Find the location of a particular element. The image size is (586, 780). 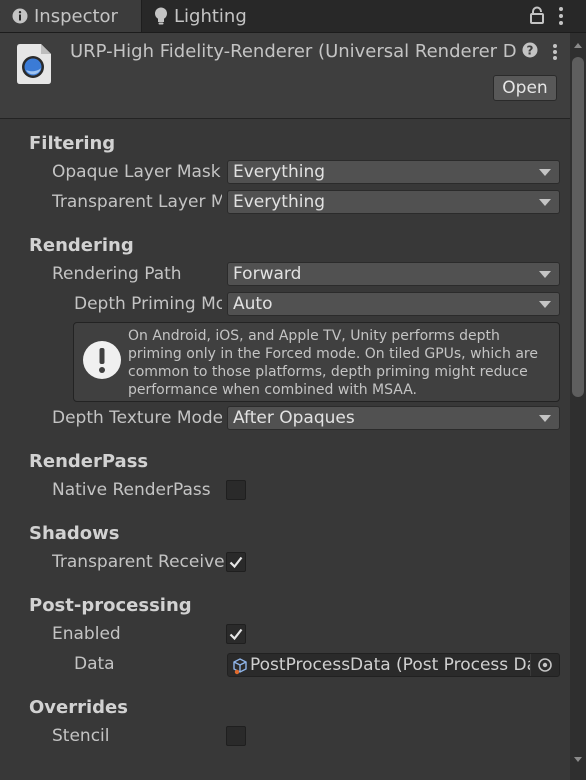

native-renderpass-checkbox is located at coordinates (236, 490).